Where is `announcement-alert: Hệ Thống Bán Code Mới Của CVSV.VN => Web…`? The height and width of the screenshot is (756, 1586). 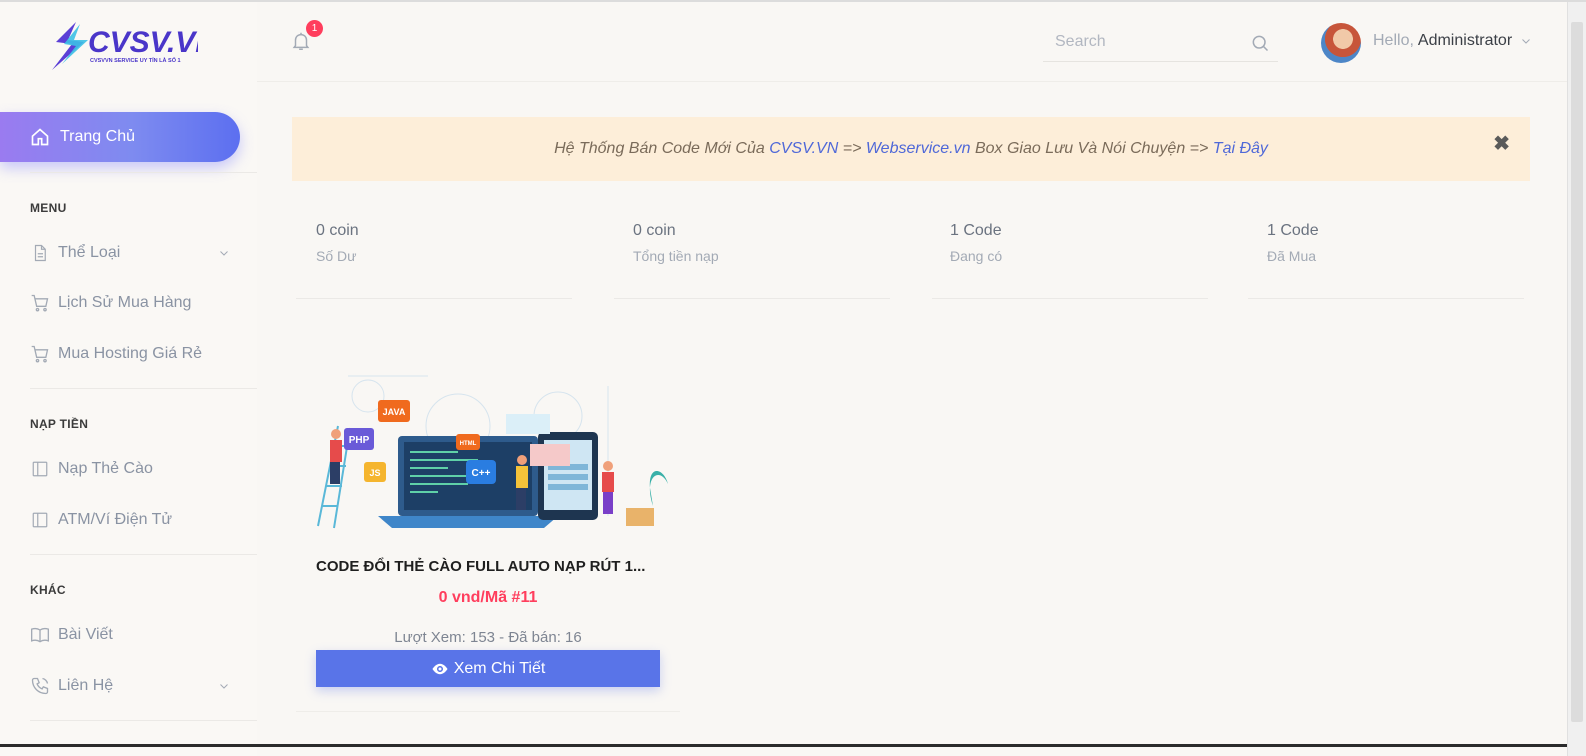 announcement-alert: Hệ Thống Bán Code Mới Của CVSV.VN => Web… is located at coordinates (911, 149).